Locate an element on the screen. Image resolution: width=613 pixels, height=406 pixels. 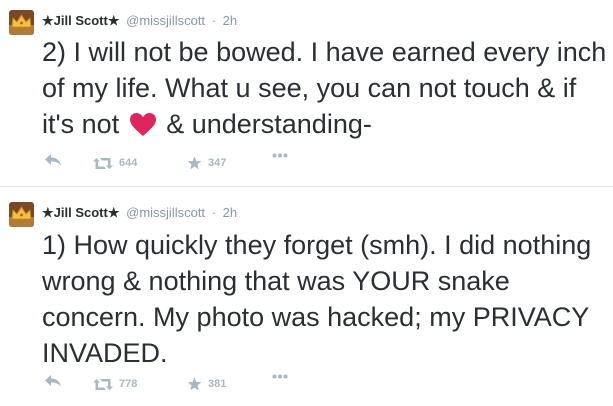
retweet-button: 778 is located at coordinates (115, 384).